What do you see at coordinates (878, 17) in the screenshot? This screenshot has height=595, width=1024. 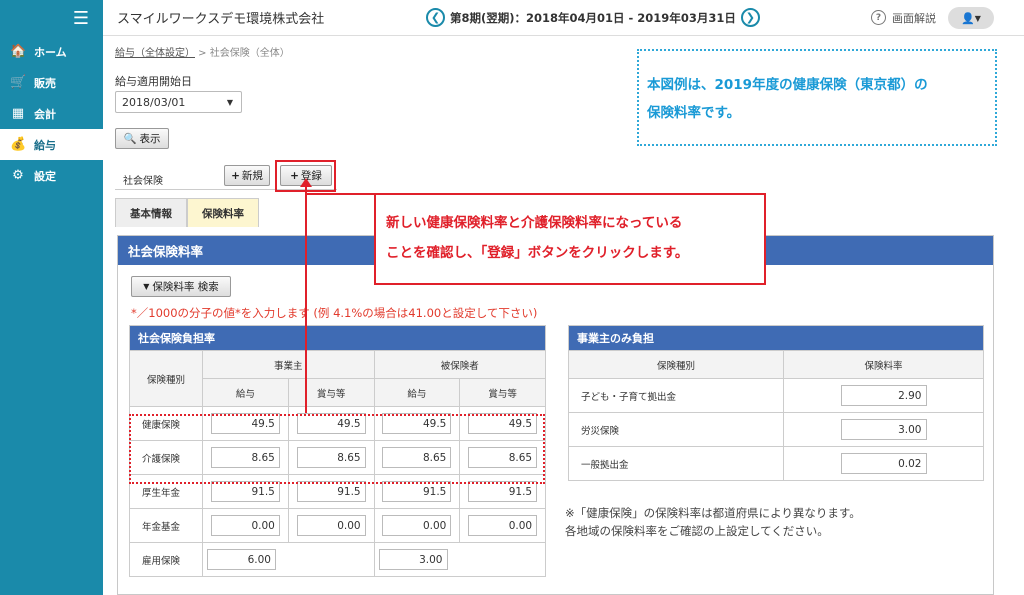 I see `question-icon: ?` at bounding box center [878, 17].